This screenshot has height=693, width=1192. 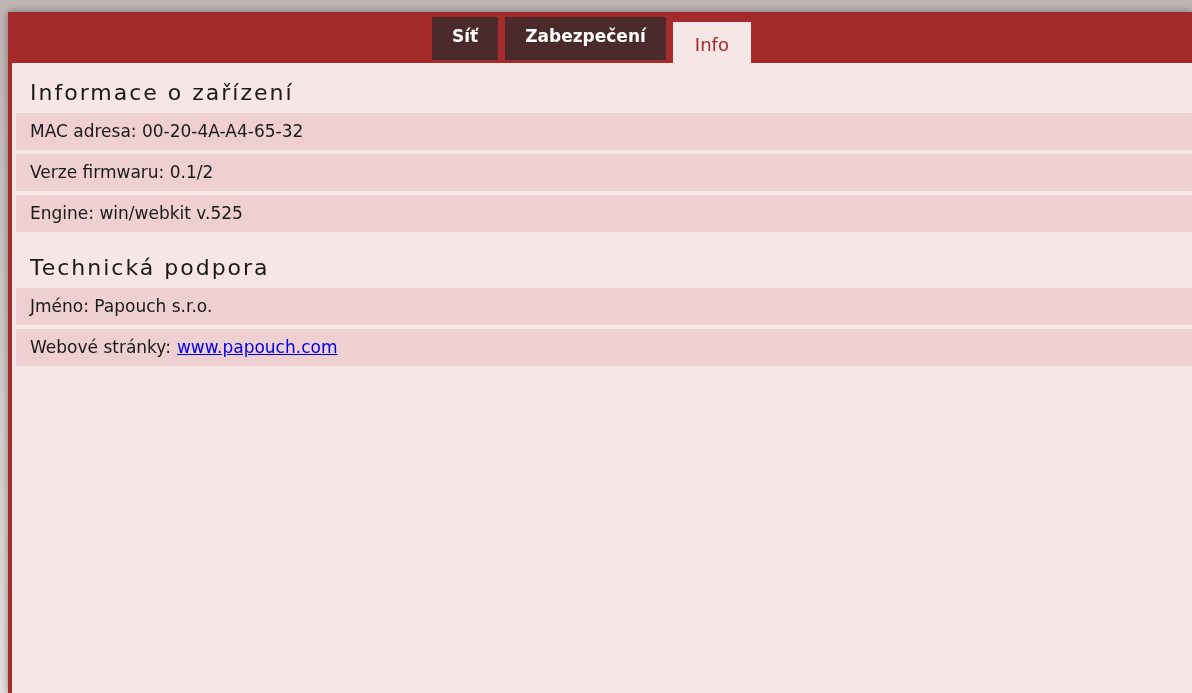 I want to click on section-heading: Informace o zařízení, so click(x=162, y=93).